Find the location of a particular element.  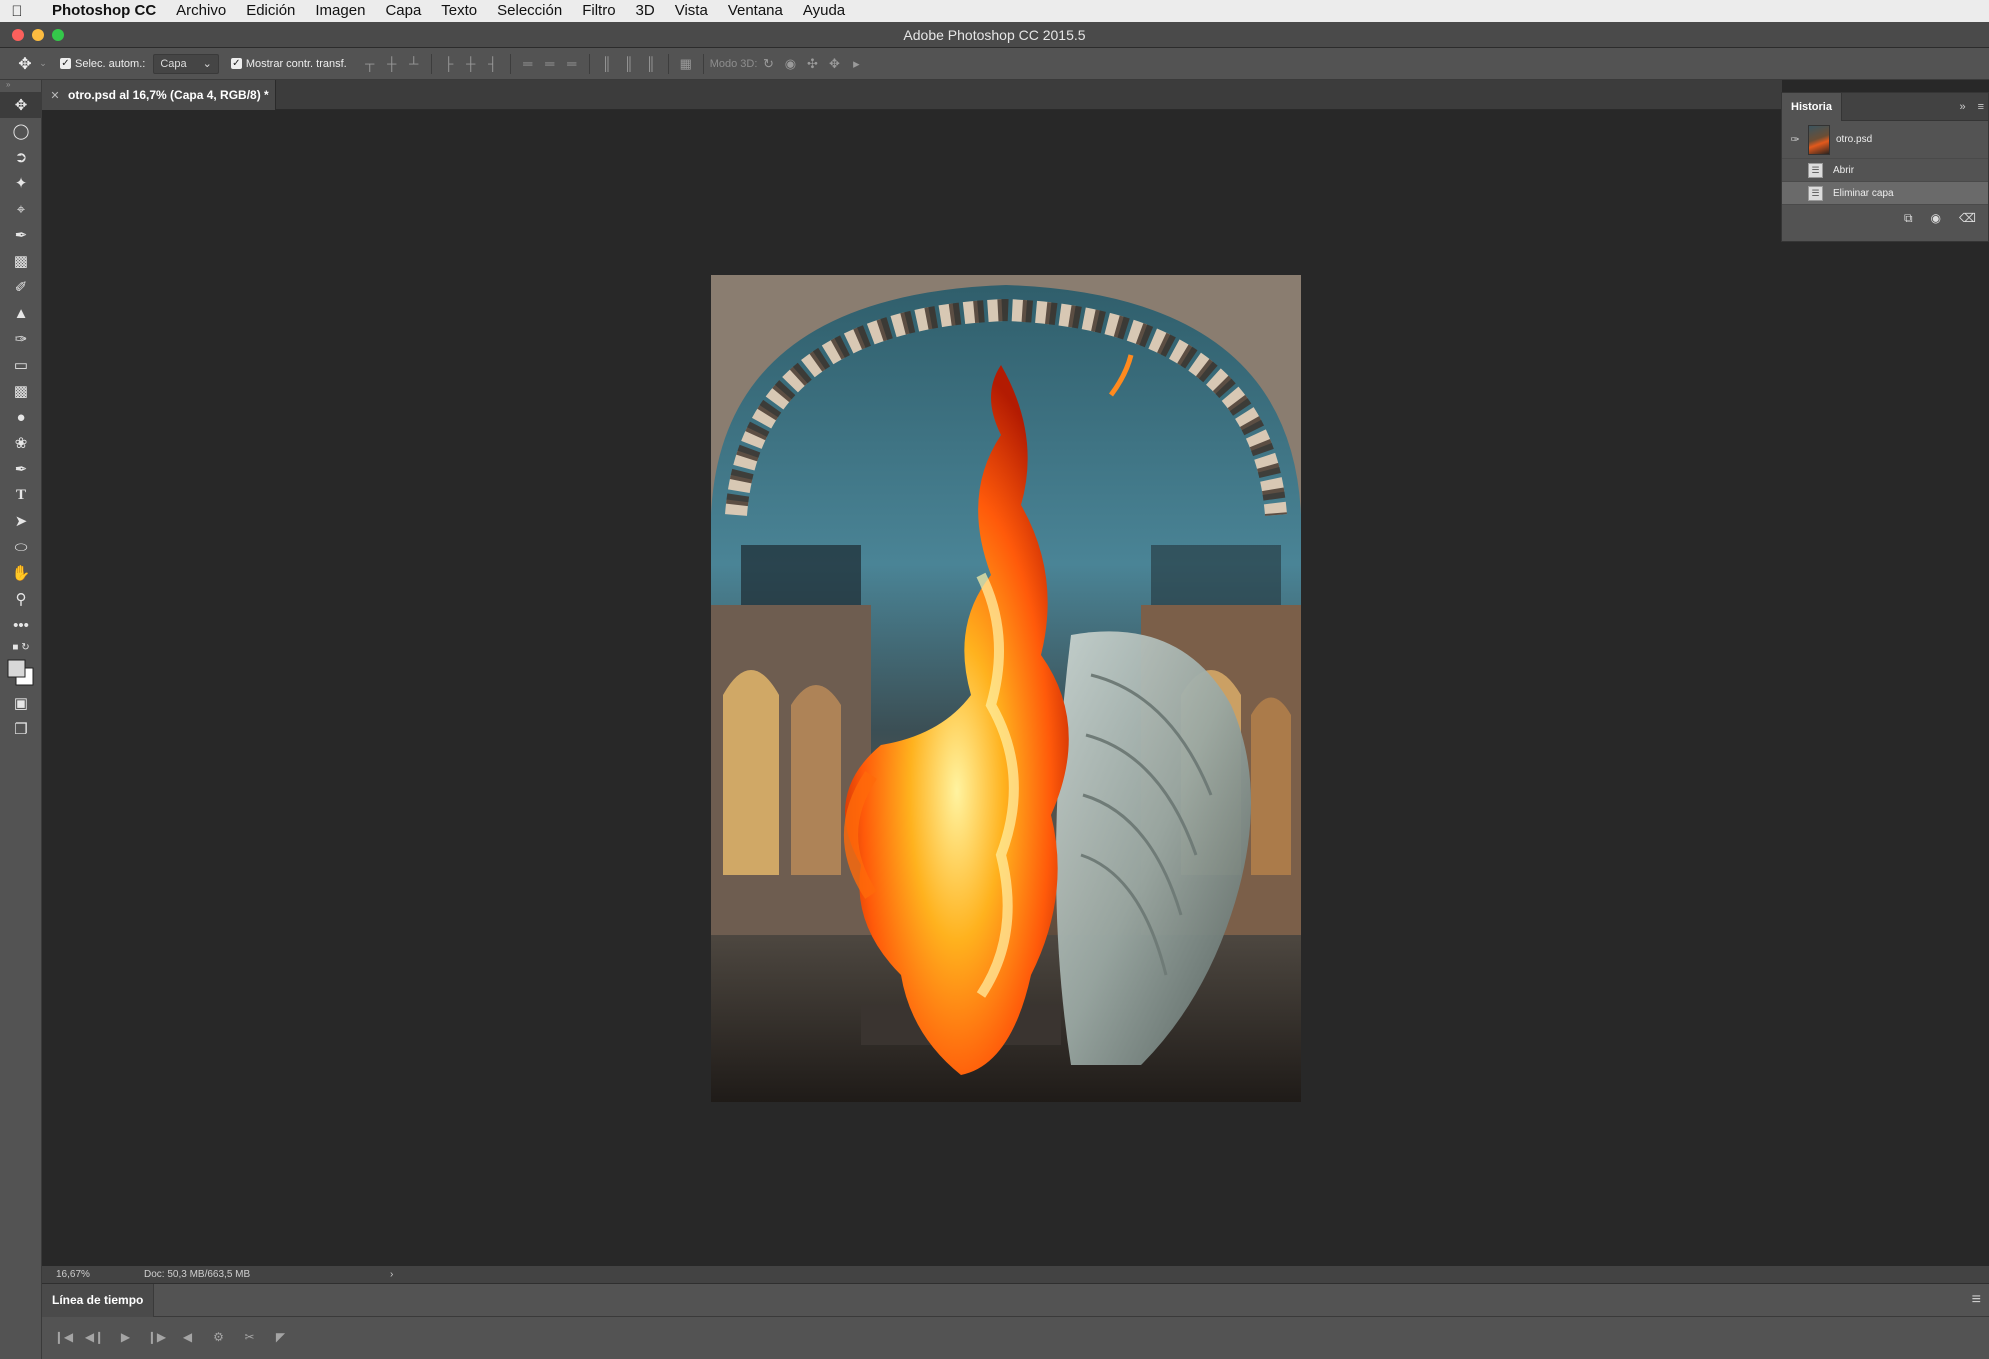

brush-tool-icon: ✐ is located at coordinates (21, 287).